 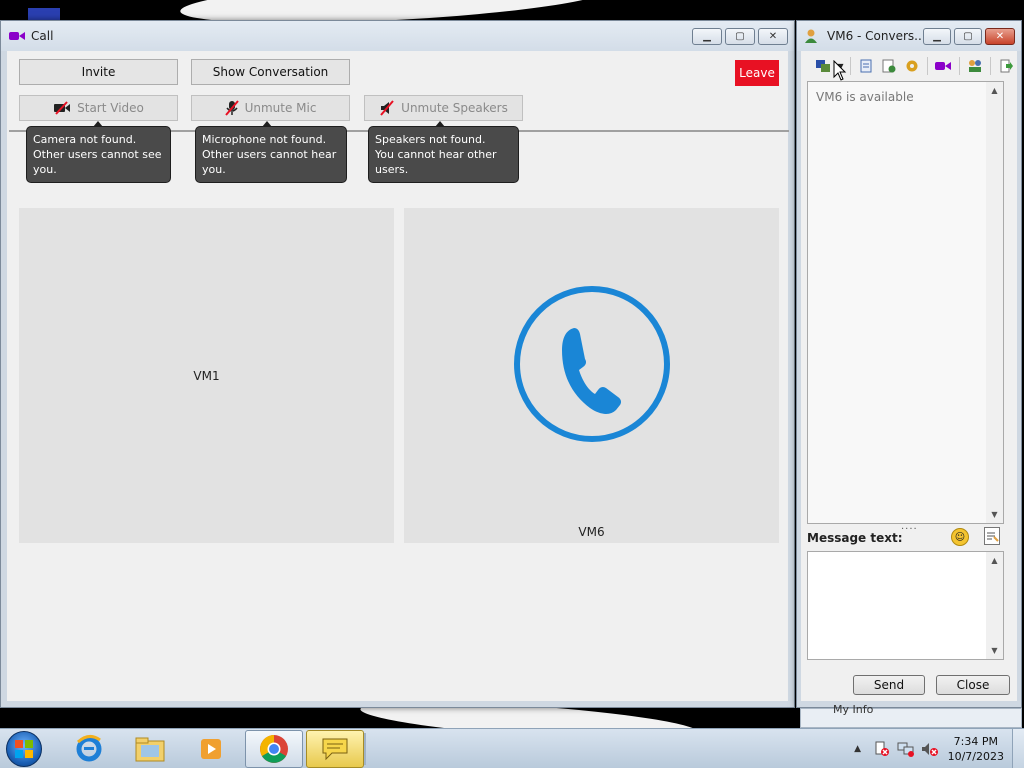 What do you see at coordinates (17, 36) in the screenshot?
I see `video-camera-icon` at bounding box center [17, 36].